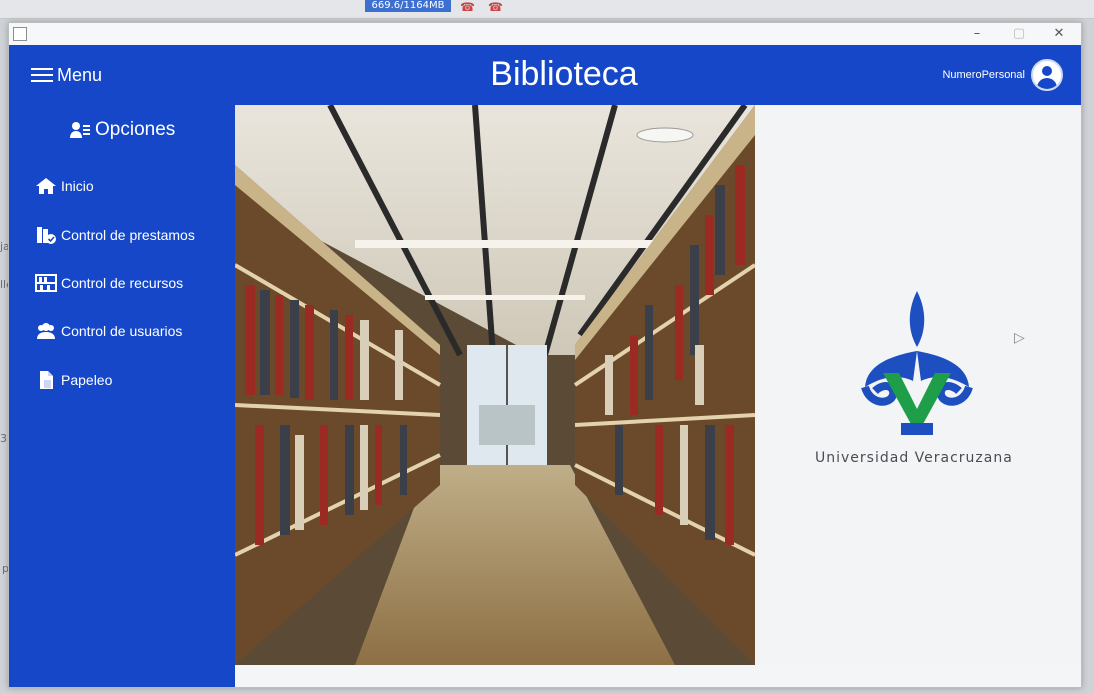 The image size is (1094, 694). Describe the element at coordinates (122, 331) in the screenshot. I see `sidebar-item-label: Control de usuarios` at that location.